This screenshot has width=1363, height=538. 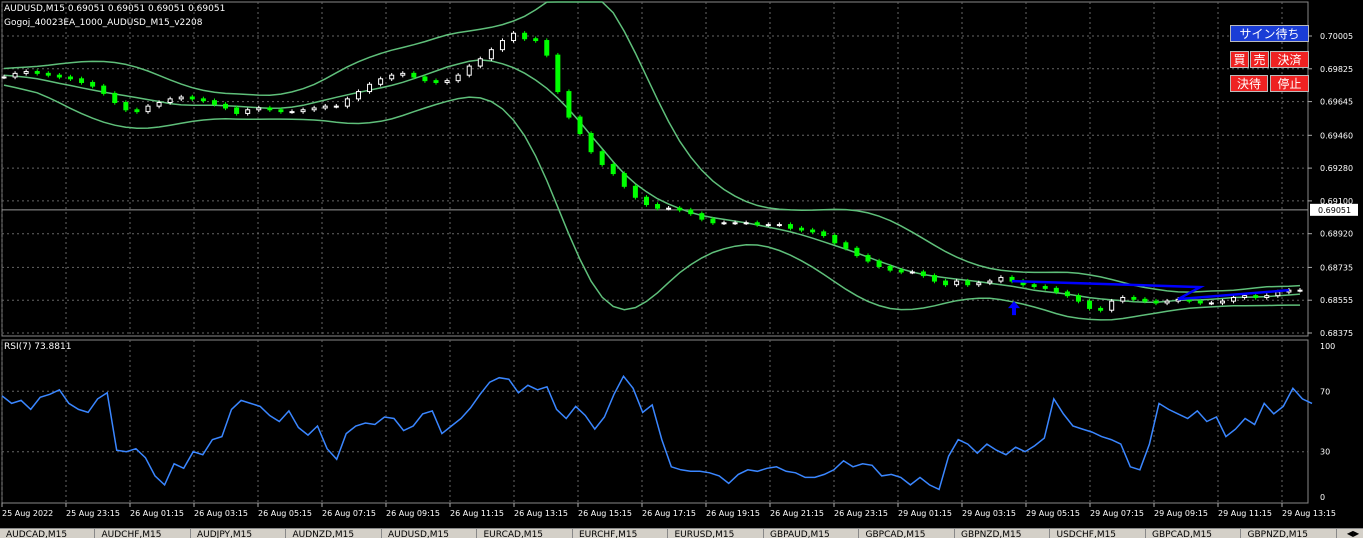 What do you see at coordinates (1334, 210) in the screenshot?
I see `current-price-label: 0.69051` at bounding box center [1334, 210].